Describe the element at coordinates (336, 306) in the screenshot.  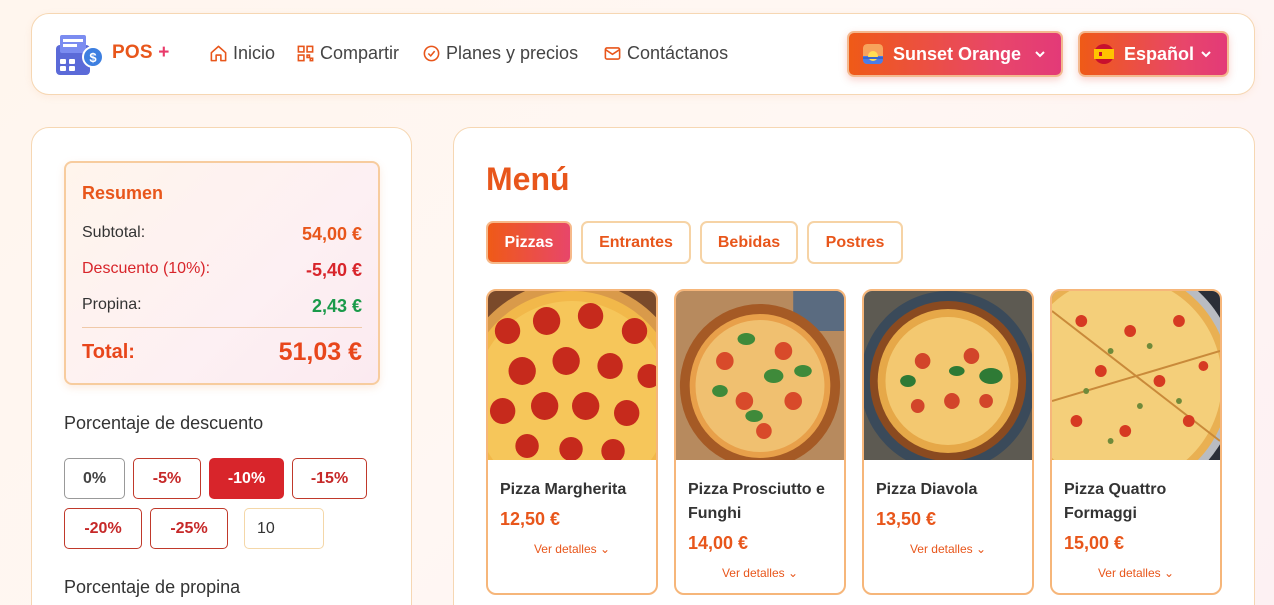
I see `tip-value: 2,43 €` at that location.